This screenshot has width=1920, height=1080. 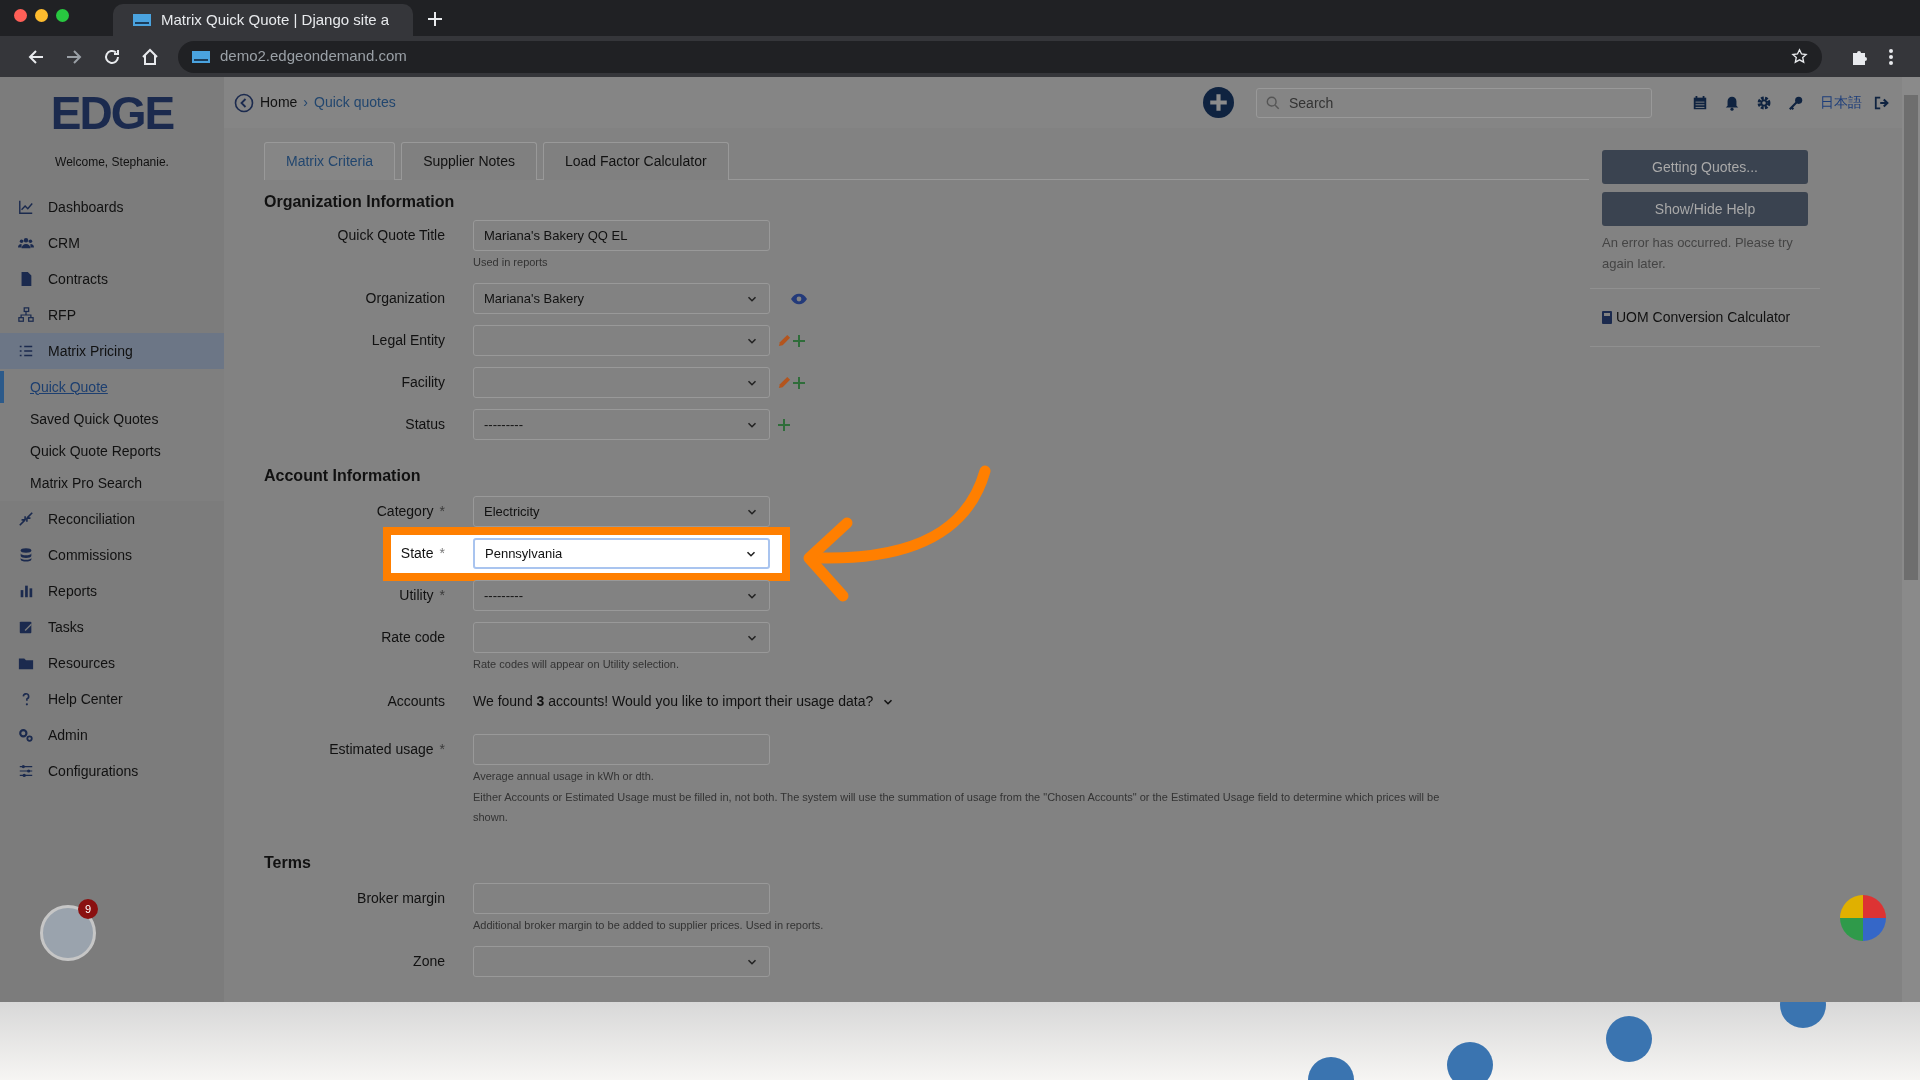 I want to click on section-heading: Terms, so click(x=288, y=863).